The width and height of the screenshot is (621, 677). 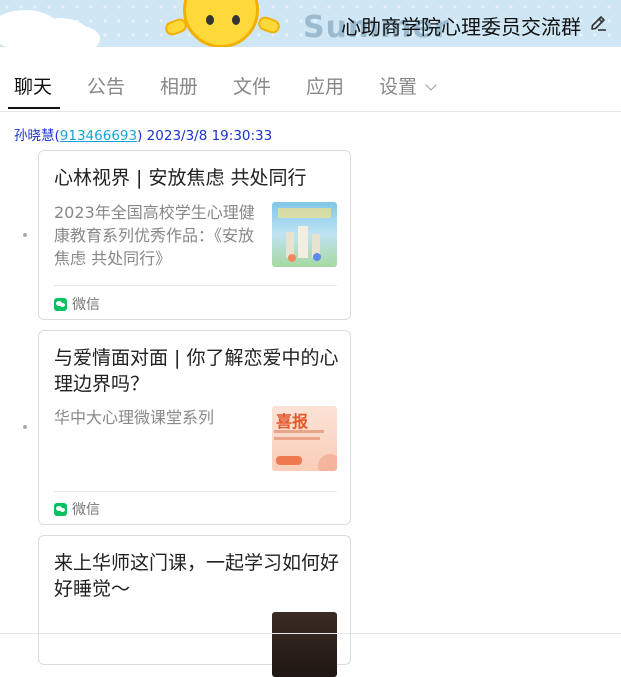 What do you see at coordinates (194, 606) in the screenshot?
I see `share-card: 来上华师这门课，一起学习如何好好睡觉～` at bounding box center [194, 606].